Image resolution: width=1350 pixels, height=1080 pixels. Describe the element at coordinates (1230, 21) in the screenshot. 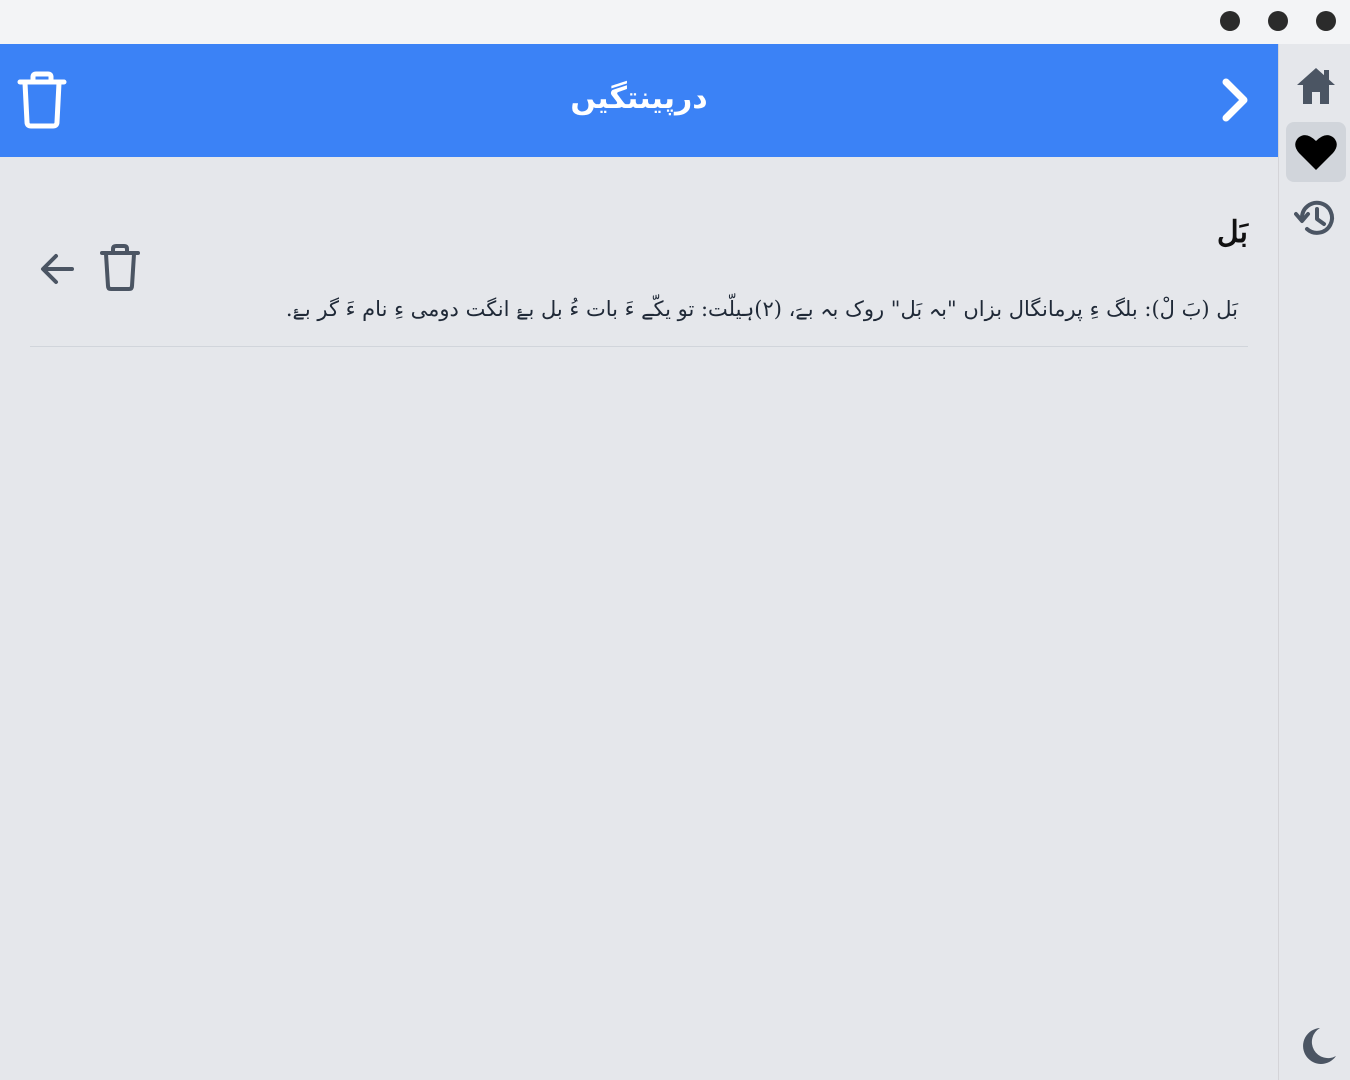

I see `window-minimize-button` at that location.